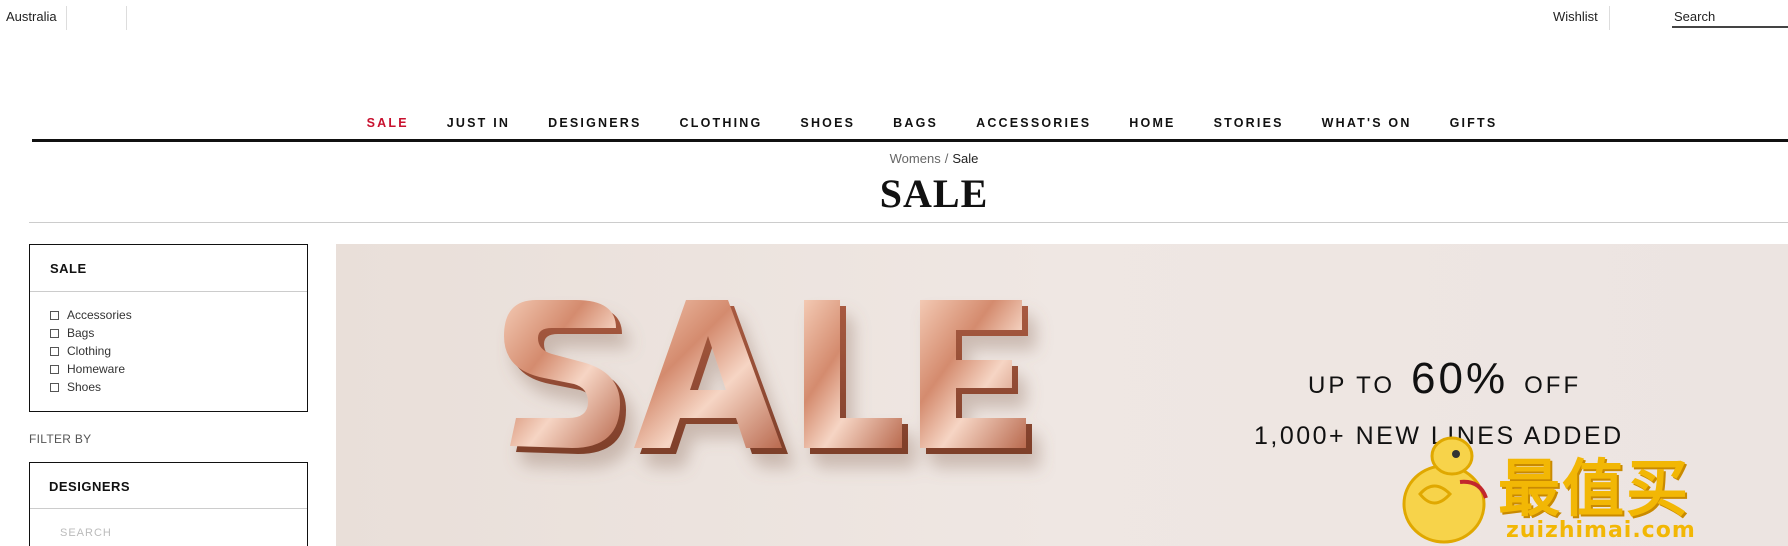 Image resolution: width=1788 pixels, height=546 pixels. Describe the element at coordinates (1601, 530) in the screenshot. I see `watermark-site: zuizhimai.com` at that location.